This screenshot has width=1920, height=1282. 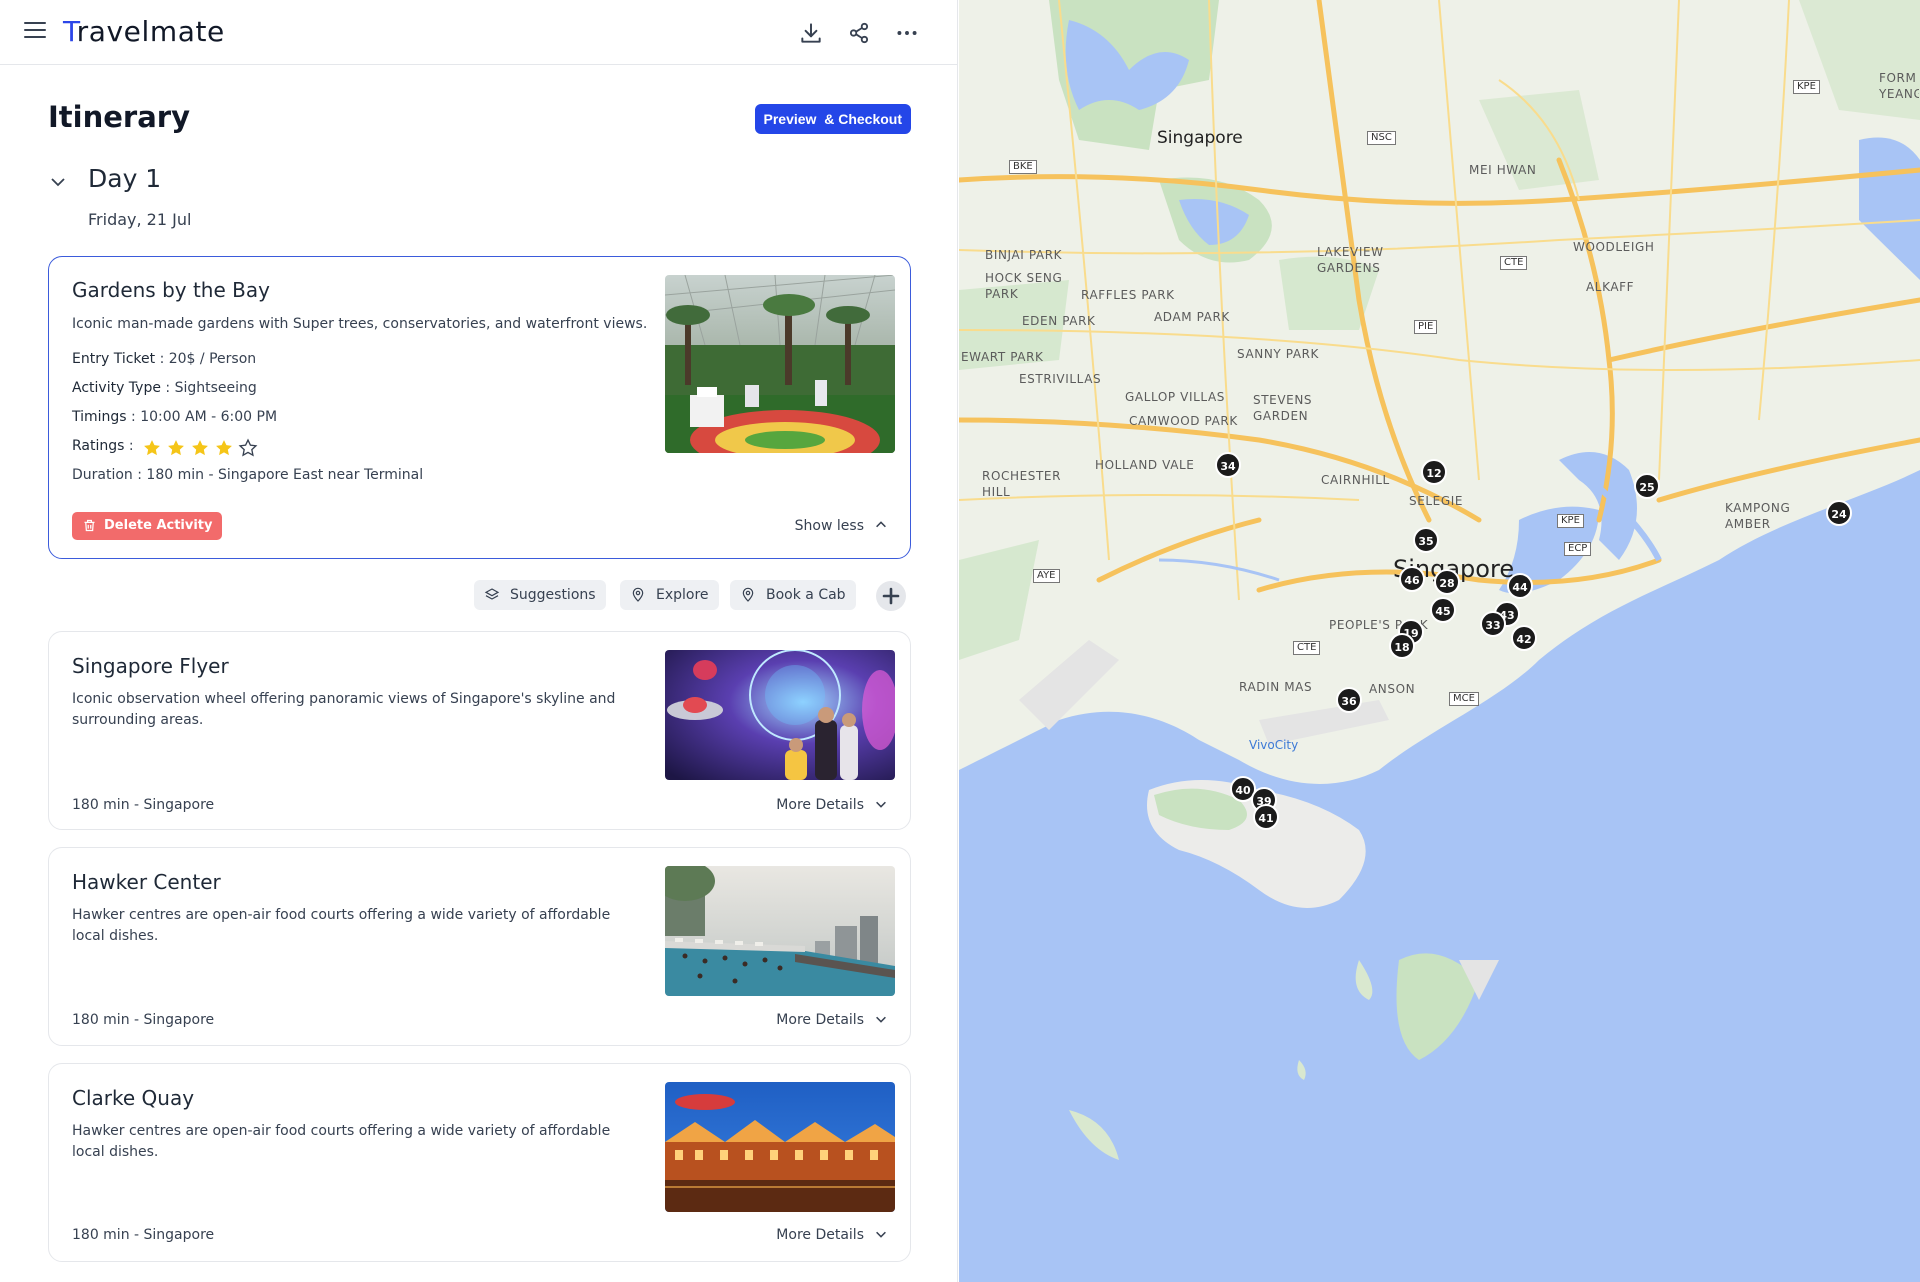 I want to click on preview-checkout-button: Preview & Checkout, so click(x=832, y=119).